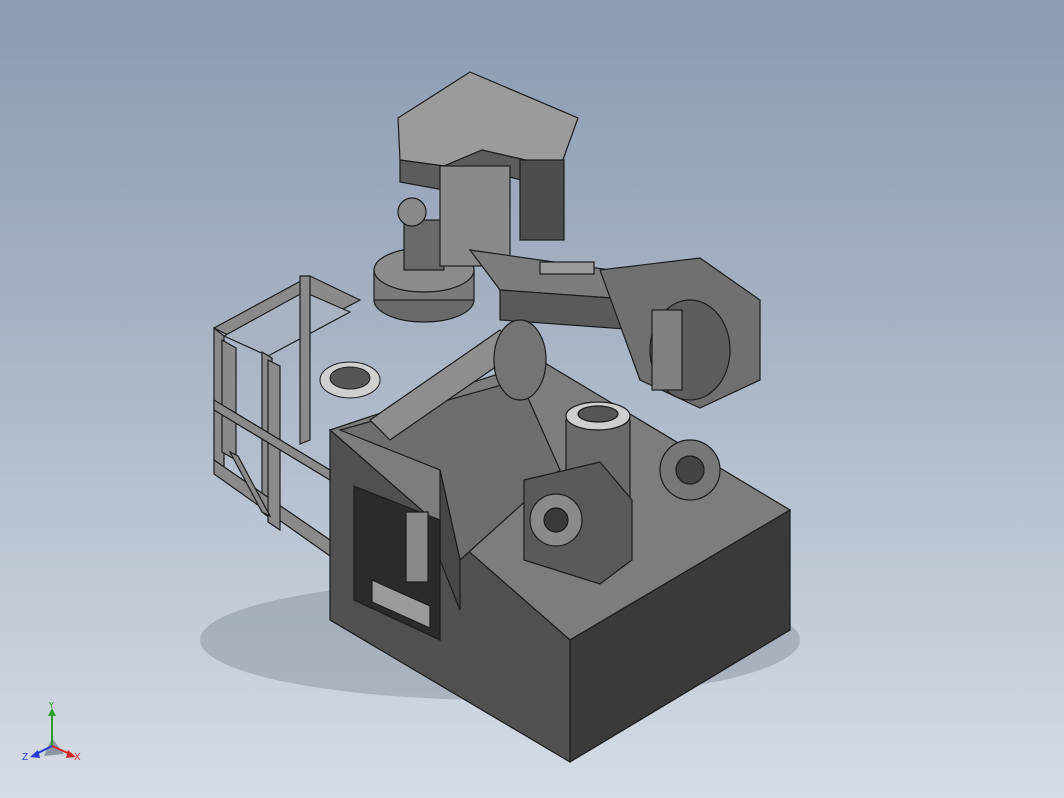  Describe the element at coordinates (25, 757) in the screenshot. I see `z-axis-label: Z` at that location.